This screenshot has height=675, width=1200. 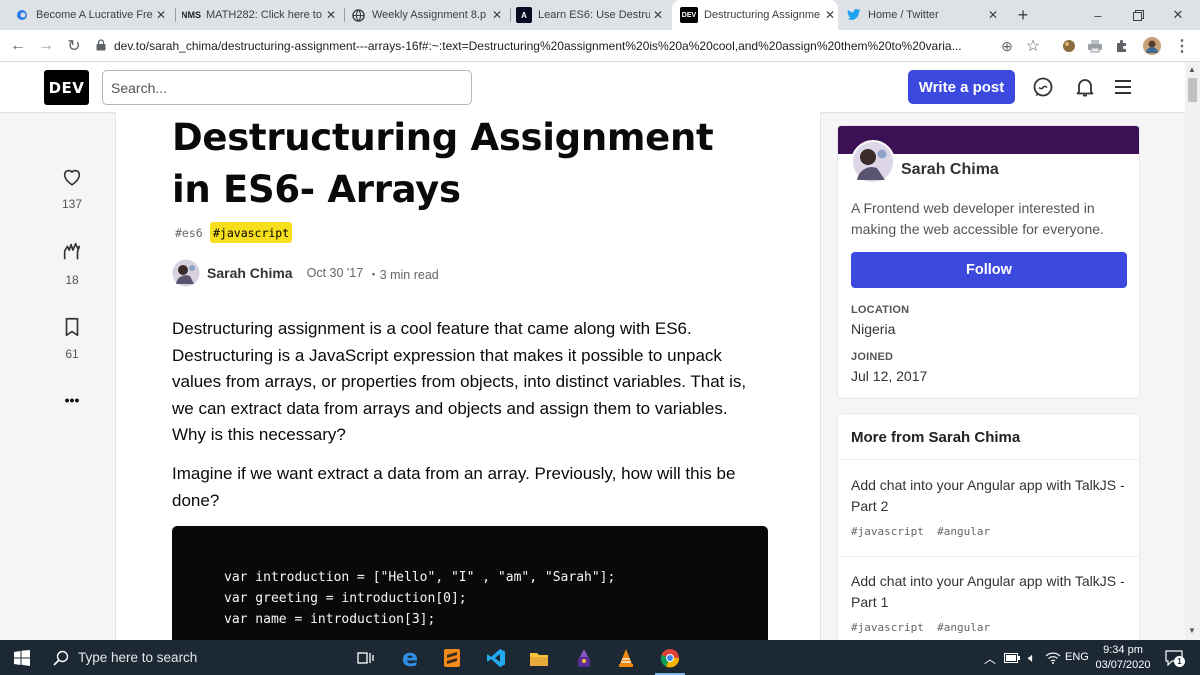 I want to click on scroll-down-arrow-icon: ▼, so click(x=1192, y=630).